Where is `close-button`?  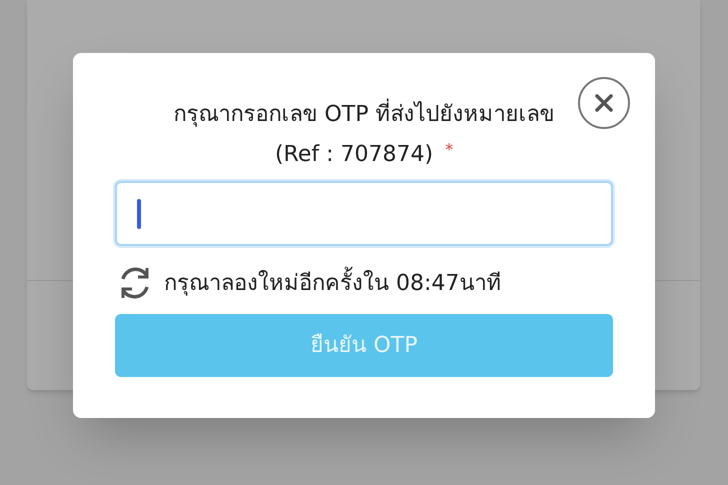
close-button is located at coordinates (604, 103).